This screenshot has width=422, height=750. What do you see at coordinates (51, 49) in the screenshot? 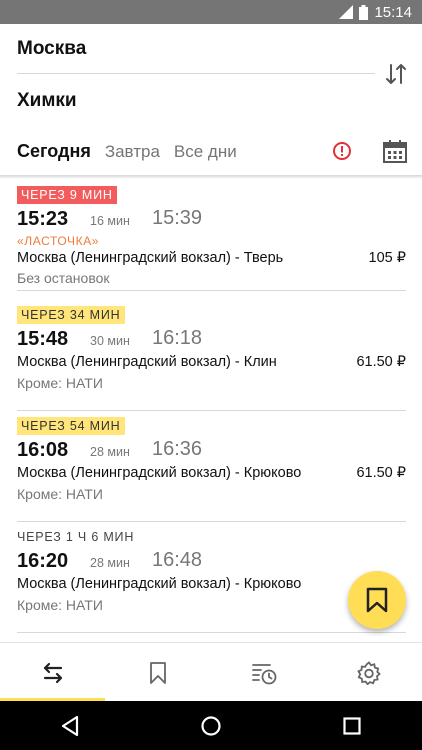
I see `from-station-field: Москва` at bounding box center [51, 49].